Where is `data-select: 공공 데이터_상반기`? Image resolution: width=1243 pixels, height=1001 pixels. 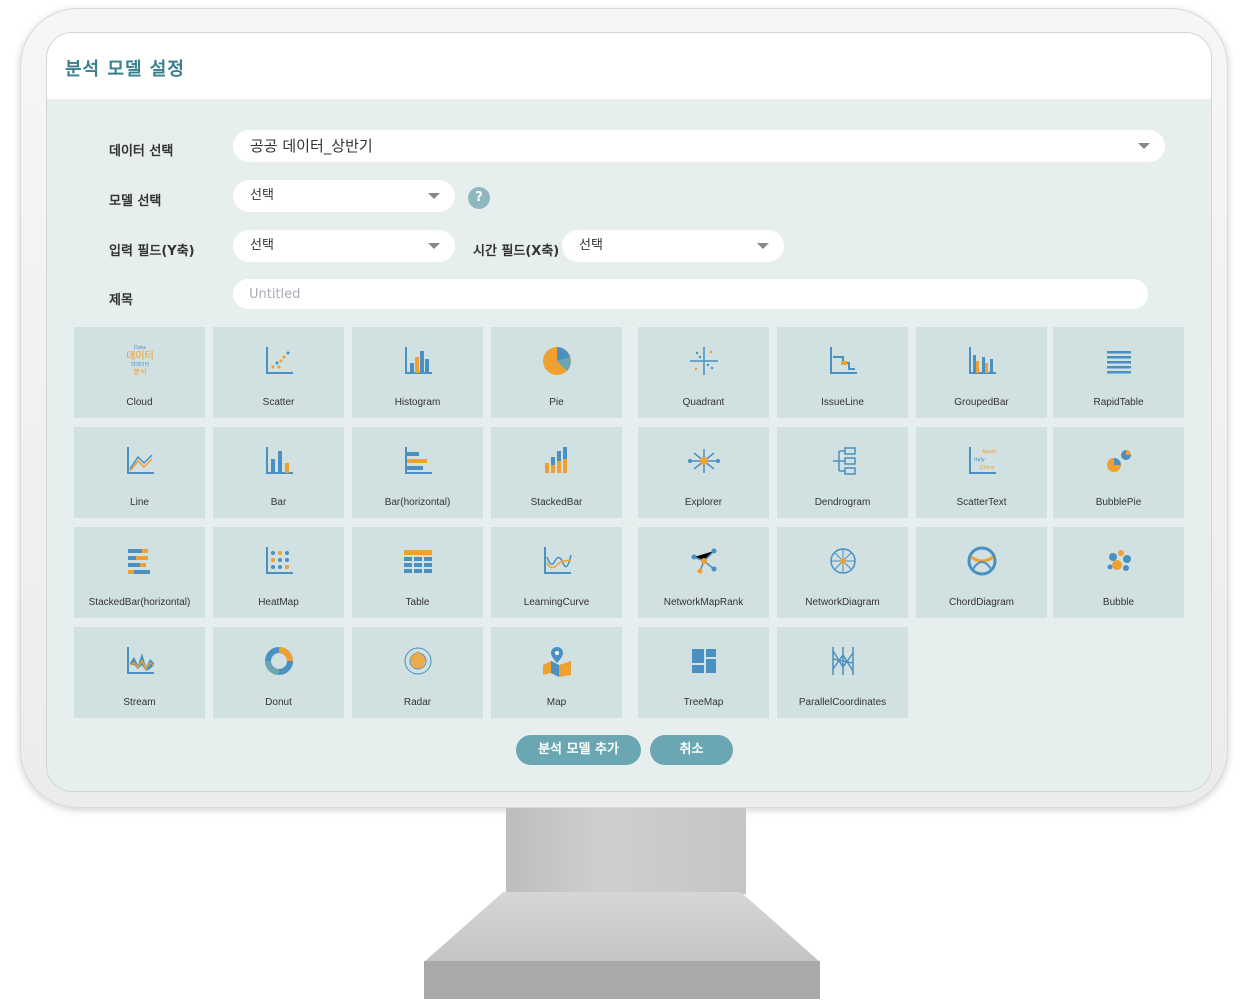 data-select: 공공 데이터_상반기 is located at coordinates (699, 146).